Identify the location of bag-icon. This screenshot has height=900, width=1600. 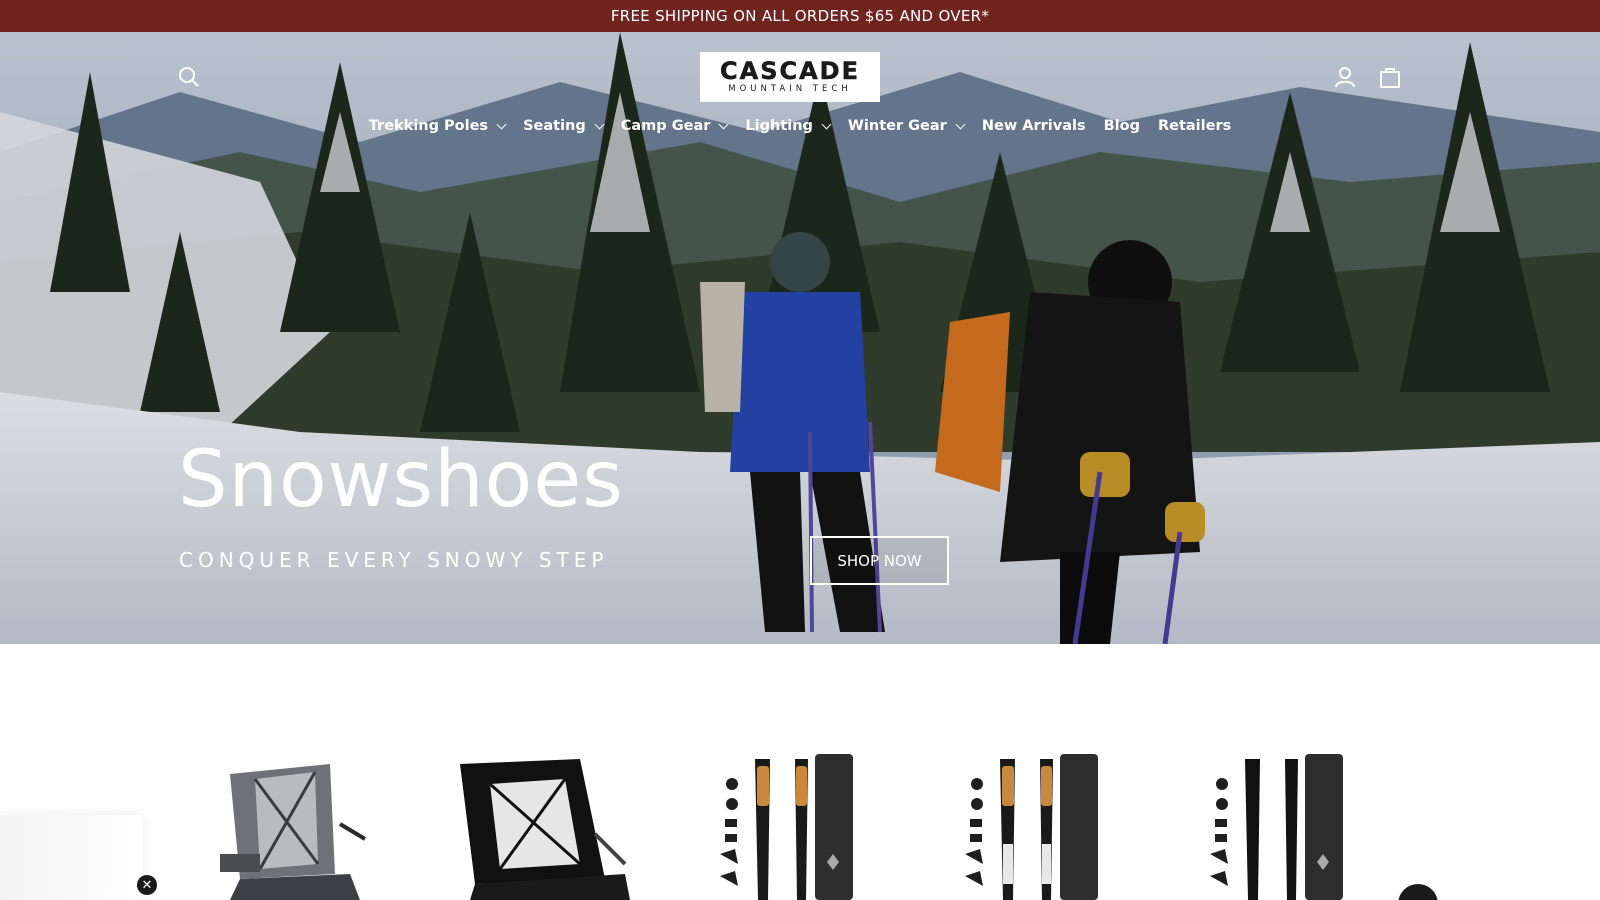
(1390, 78).